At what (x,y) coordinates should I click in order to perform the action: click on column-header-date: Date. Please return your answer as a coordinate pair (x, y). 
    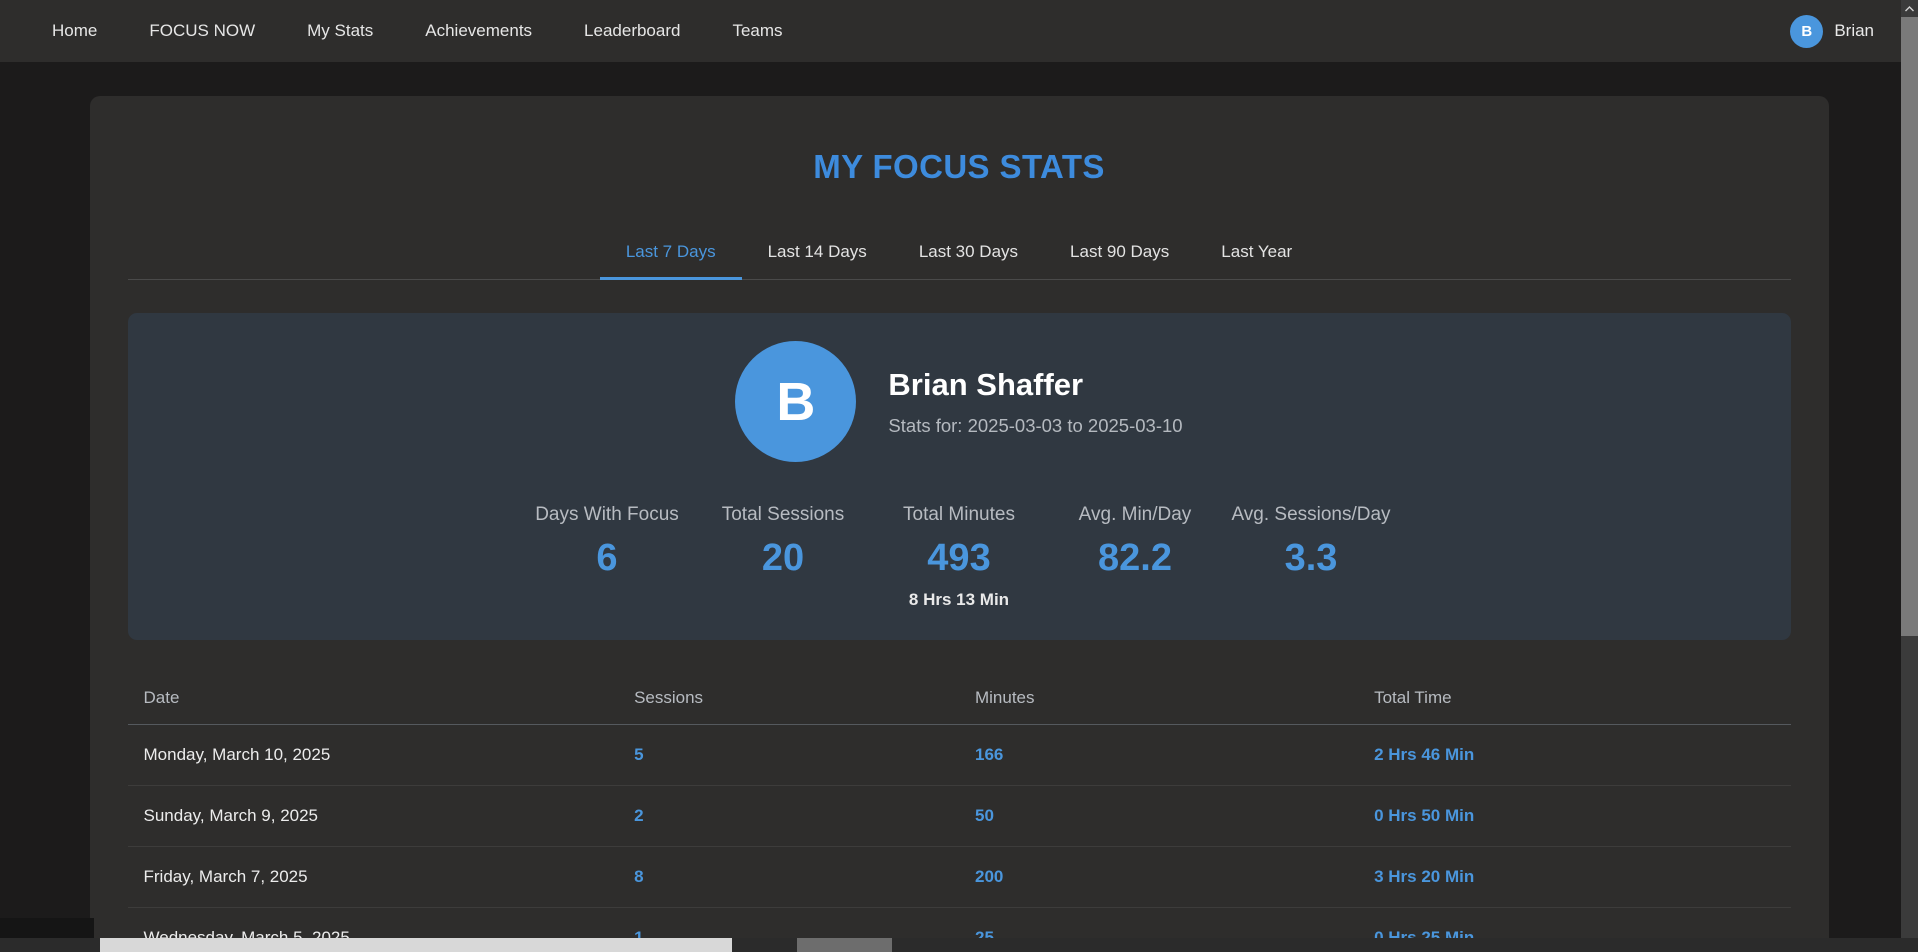
    Looking at the image, I should click on (373, 706).